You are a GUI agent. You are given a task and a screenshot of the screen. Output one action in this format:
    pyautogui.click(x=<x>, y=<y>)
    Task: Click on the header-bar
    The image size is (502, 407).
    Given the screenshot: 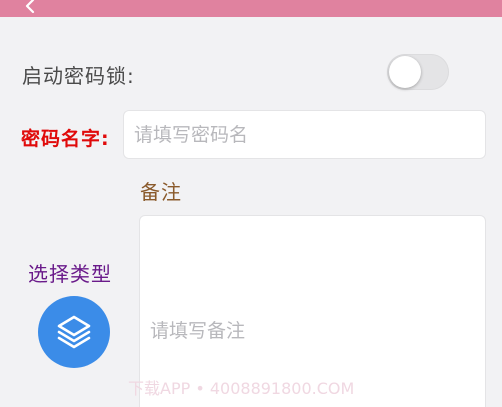 What is the action you would take?
    pyautogui.click(x=251, y=8)
    